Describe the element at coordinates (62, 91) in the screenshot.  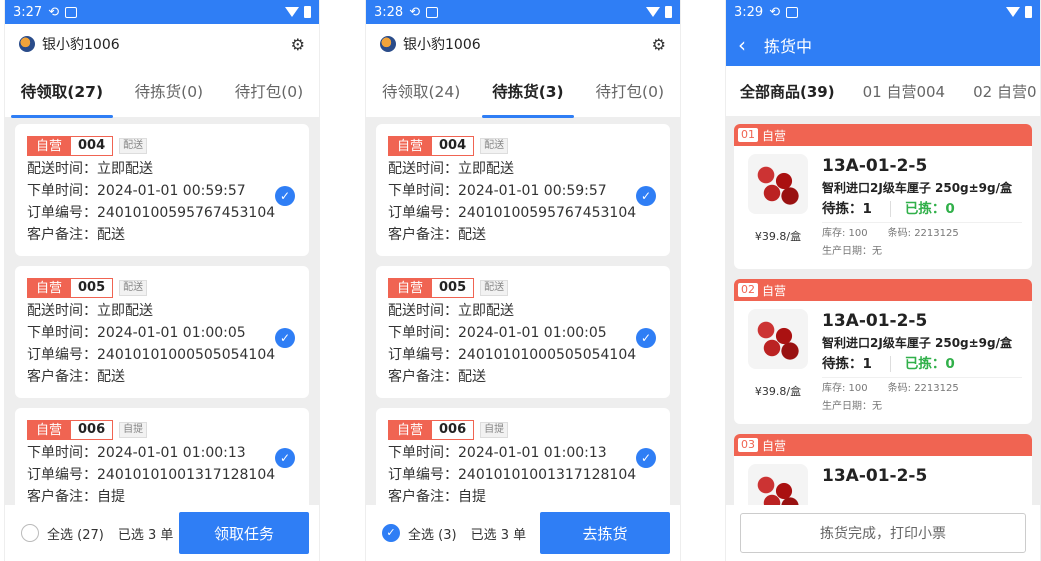
I see `tab-to-claim: 待领取(27)` at that location.